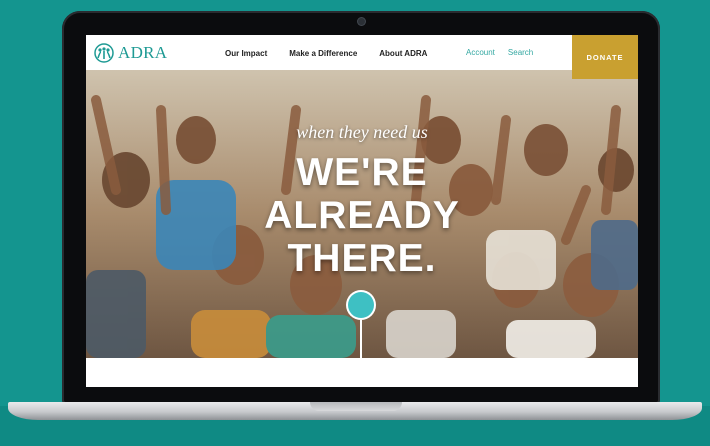 This screenshot has width=710, height=446. I want to click on adra-logo-icon, so click(104, 53).